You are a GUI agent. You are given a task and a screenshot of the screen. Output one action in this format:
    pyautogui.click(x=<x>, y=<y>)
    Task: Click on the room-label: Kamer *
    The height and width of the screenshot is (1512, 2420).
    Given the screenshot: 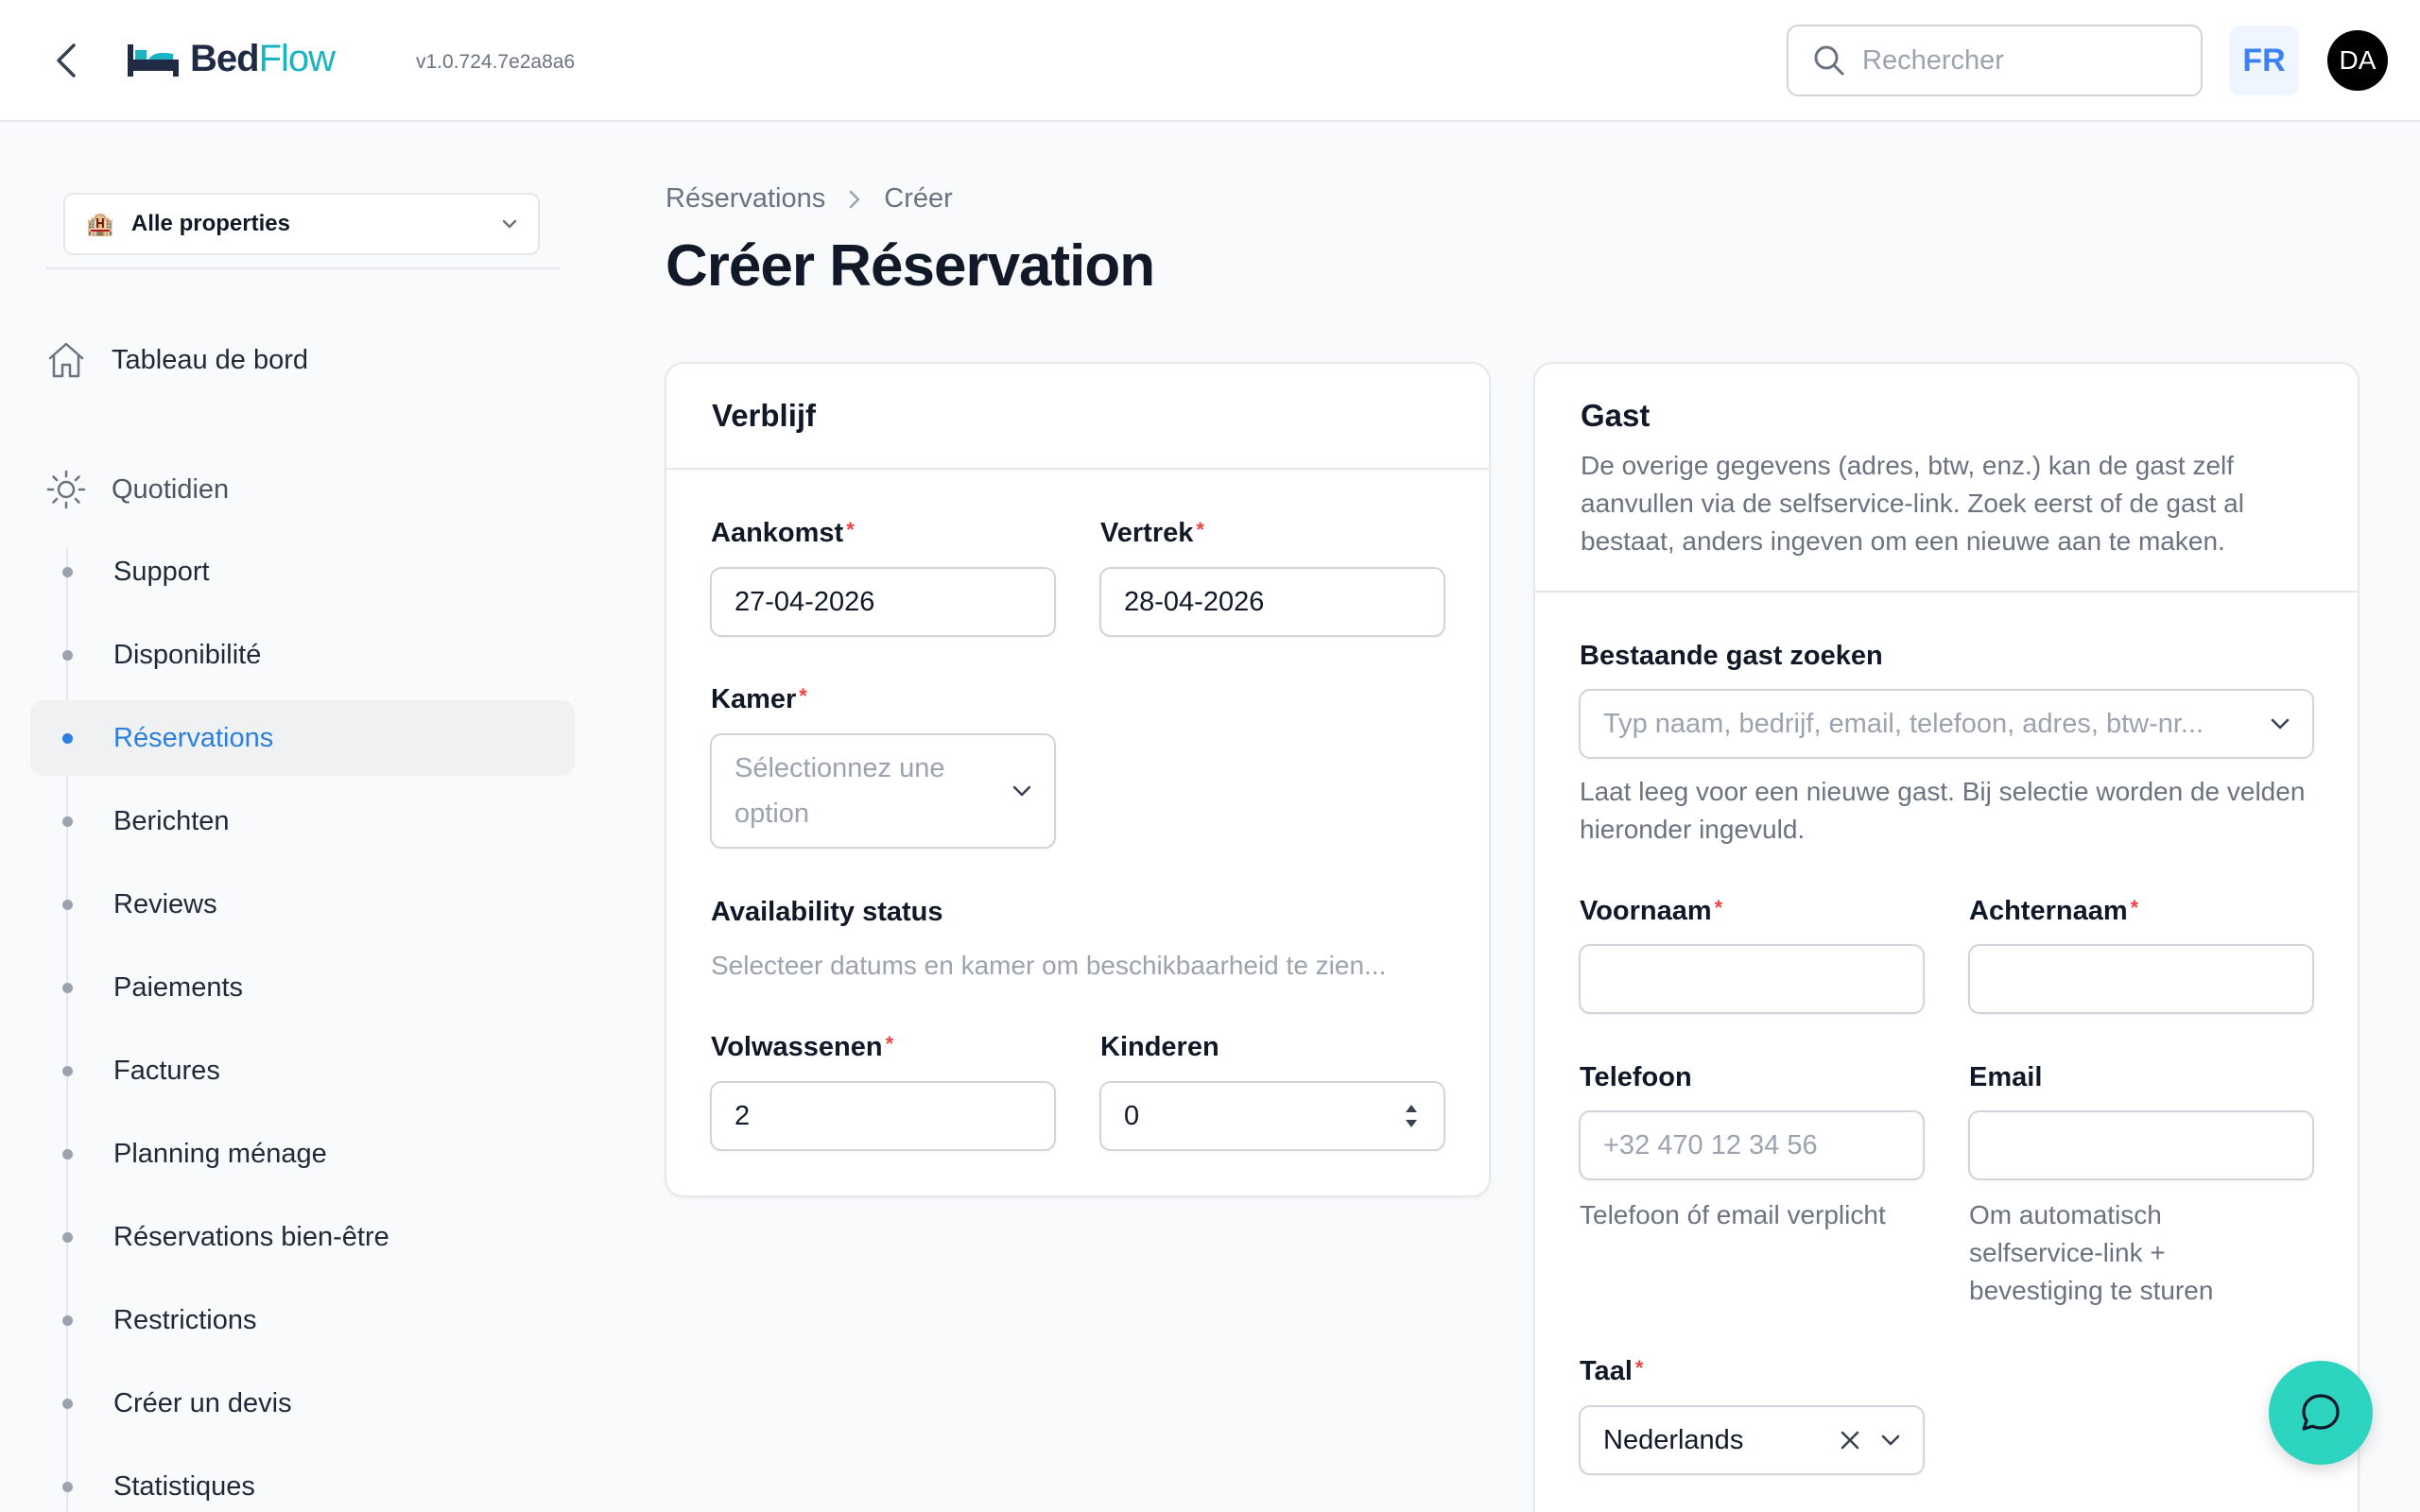 What is the action you would take?
    pyautogui.click(x=759, y=699)
    